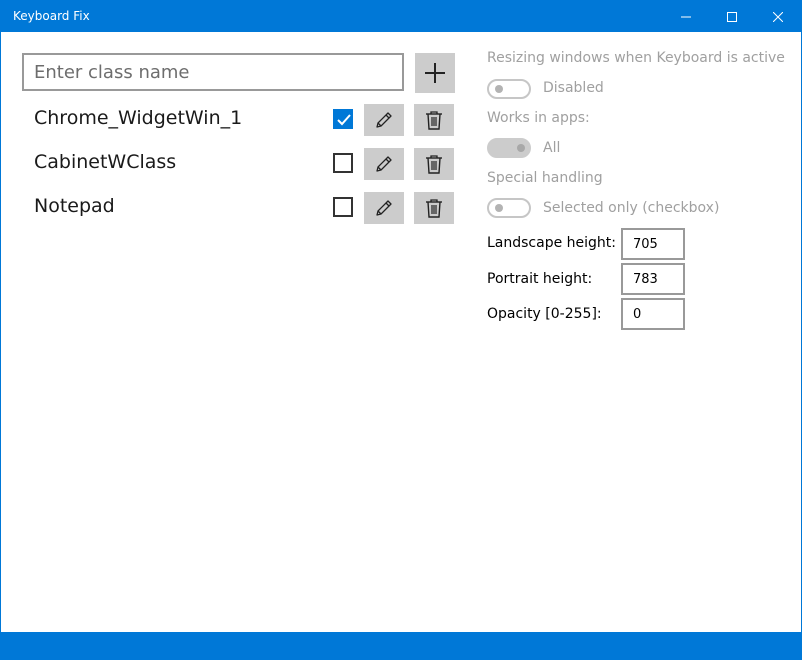 This screenshot has height=660, width=802. I want to click on minimize-button, so click(686, 16).